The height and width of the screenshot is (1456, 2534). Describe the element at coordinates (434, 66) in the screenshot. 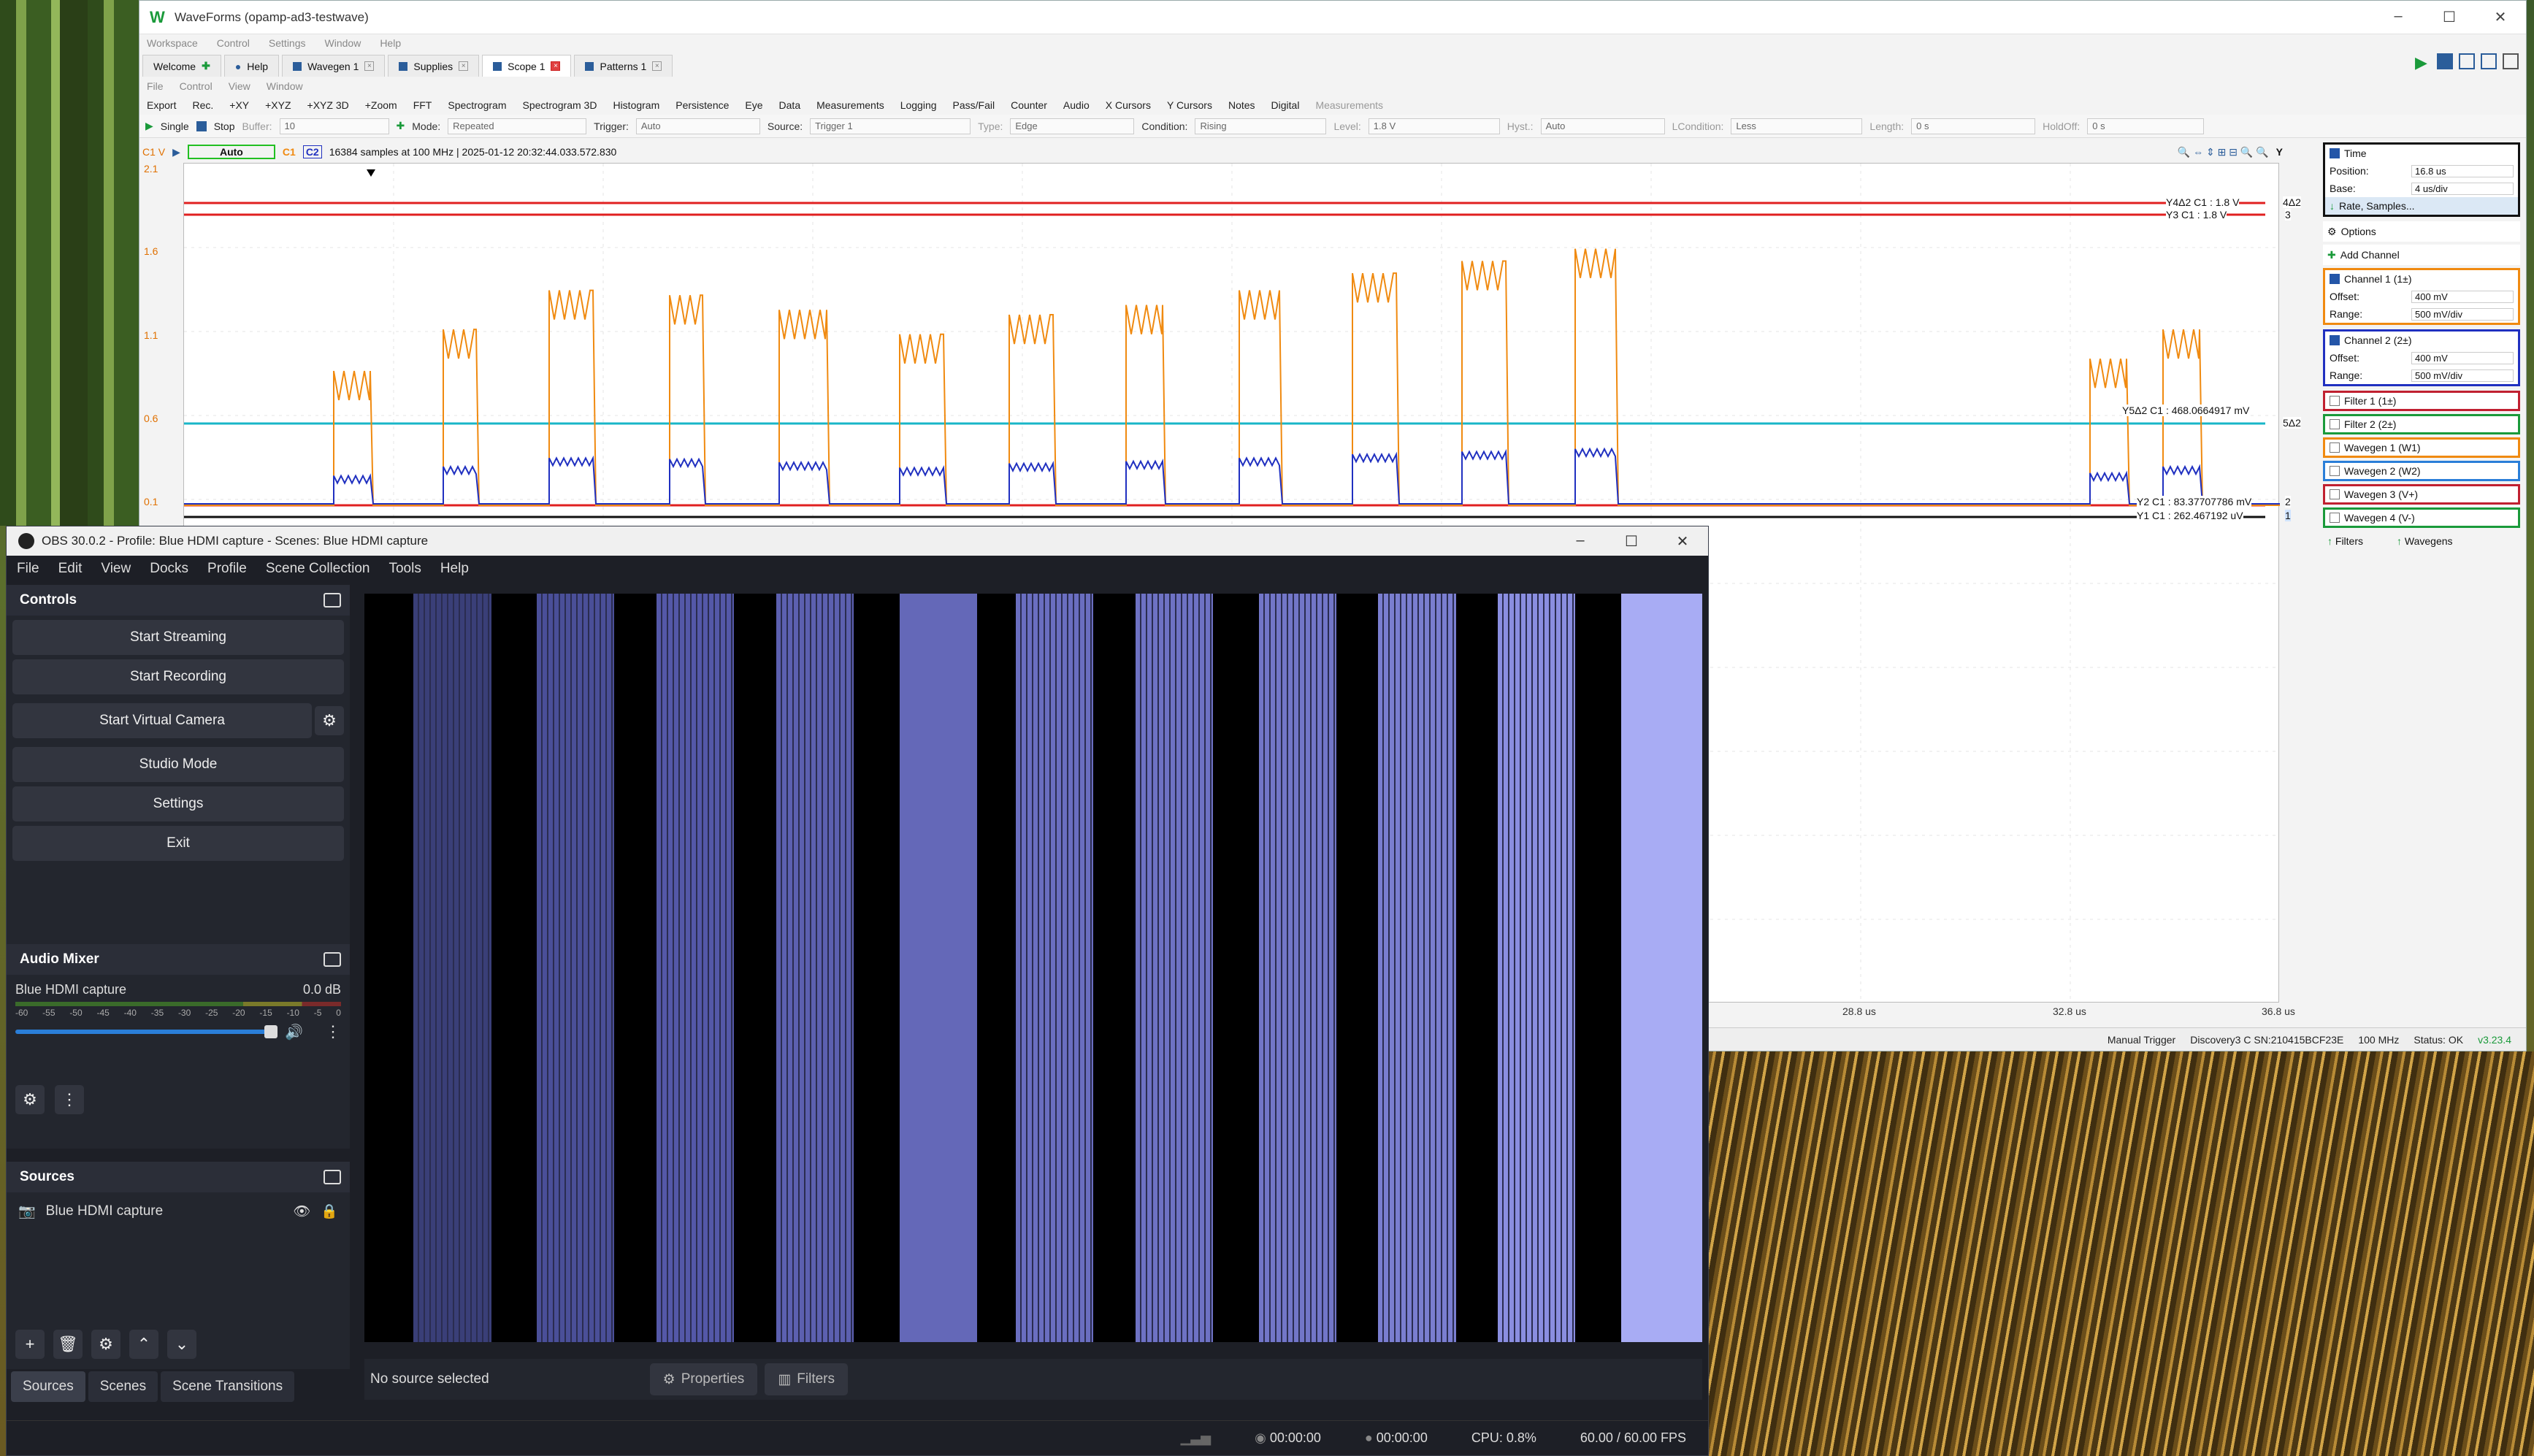

I see `tab-supplies: Supplies ×` at that location.